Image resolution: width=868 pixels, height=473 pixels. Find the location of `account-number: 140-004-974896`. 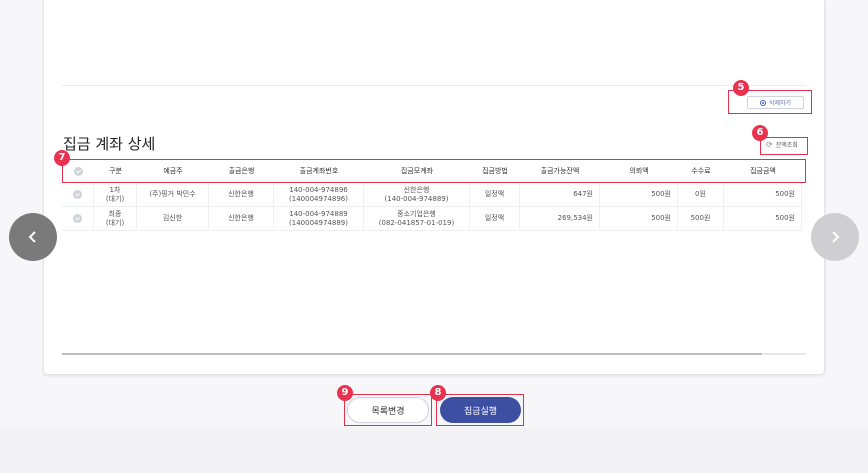

account-number: 140-004-974896 is located at coordinates (318, 189).